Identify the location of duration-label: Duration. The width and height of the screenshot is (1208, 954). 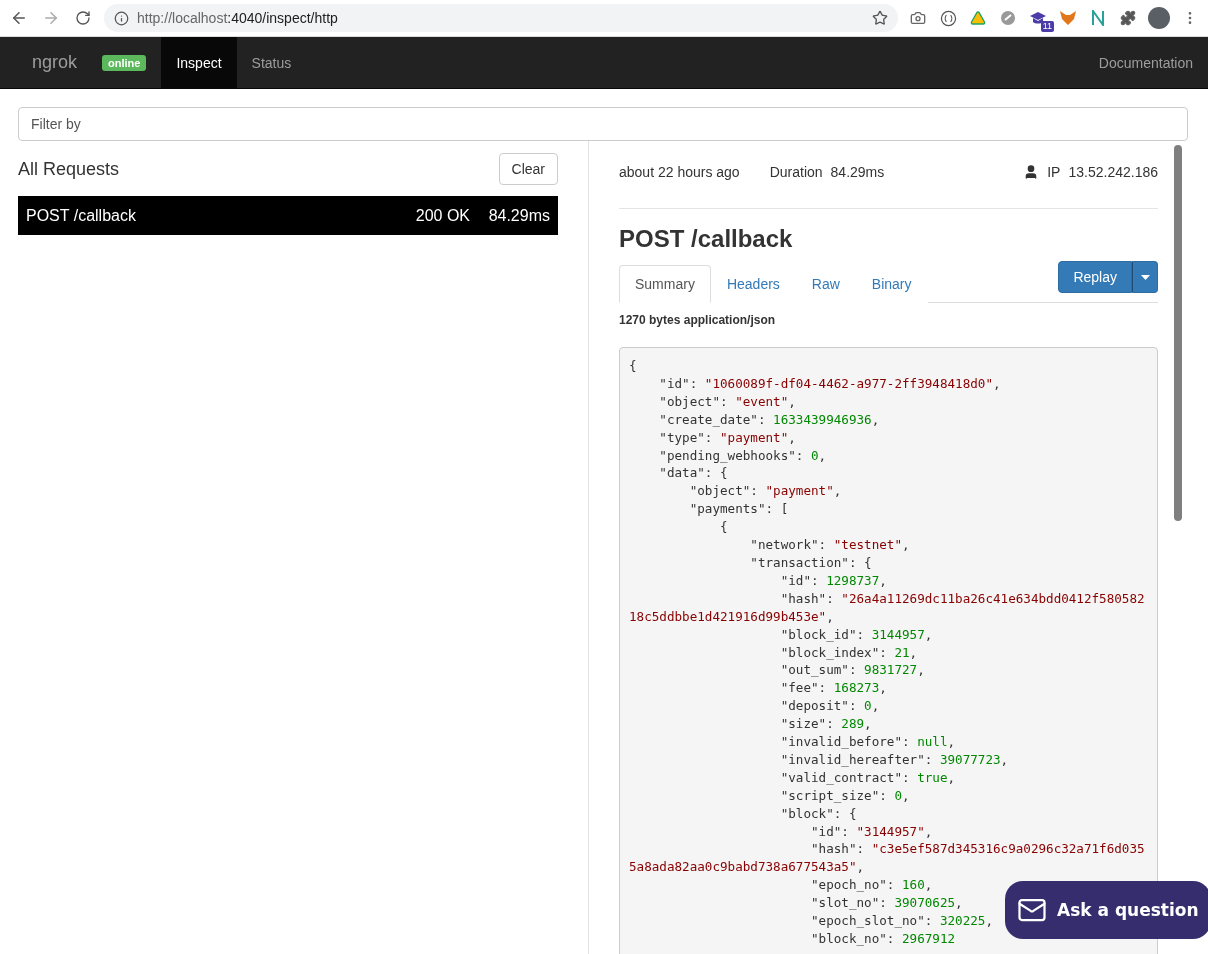
(796, 171).